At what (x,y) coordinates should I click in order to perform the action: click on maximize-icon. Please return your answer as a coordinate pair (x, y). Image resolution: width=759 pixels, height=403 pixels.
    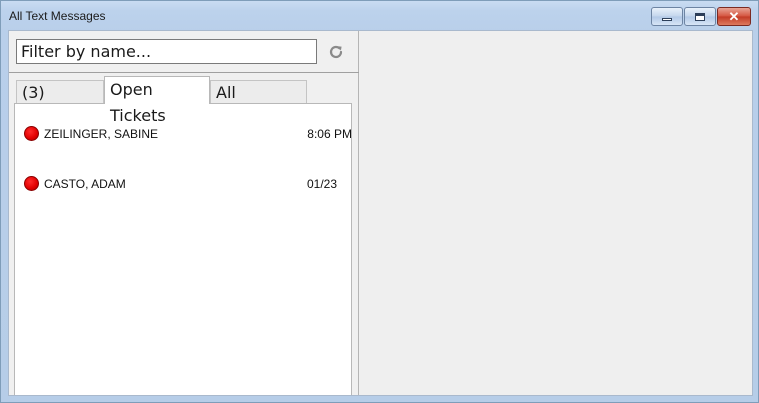
    Looking at the image, I should click on (700, 16).